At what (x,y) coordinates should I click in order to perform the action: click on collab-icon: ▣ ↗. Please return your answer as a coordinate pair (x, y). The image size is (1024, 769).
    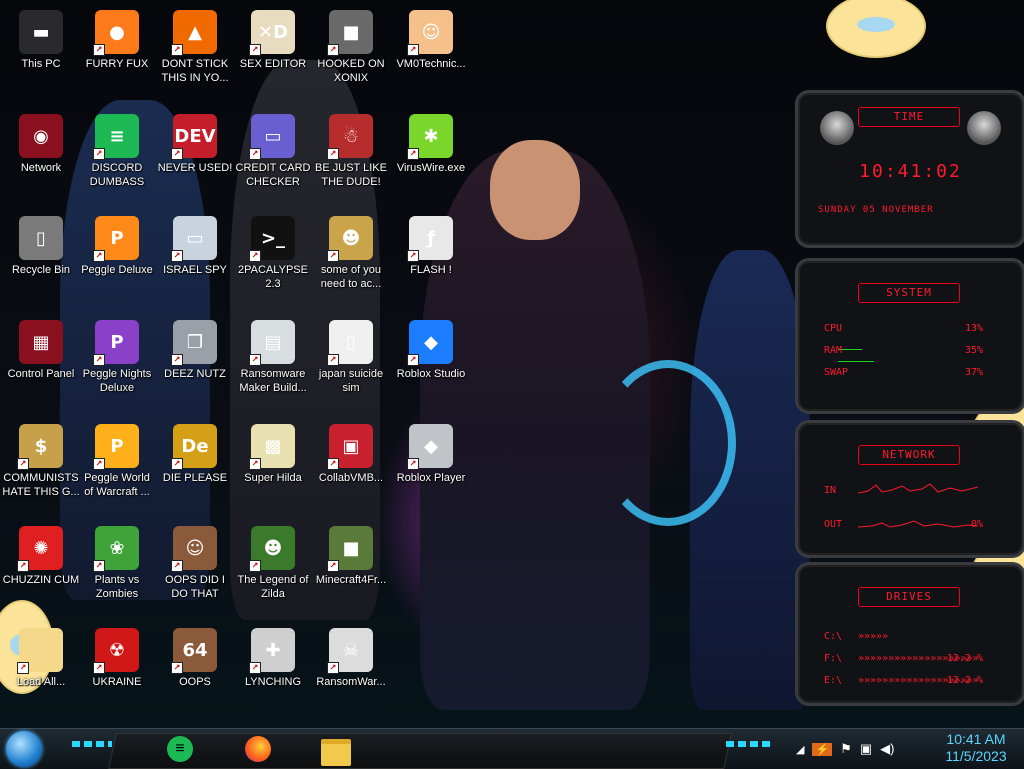
    Looking at the image, I should click on (350, 447).